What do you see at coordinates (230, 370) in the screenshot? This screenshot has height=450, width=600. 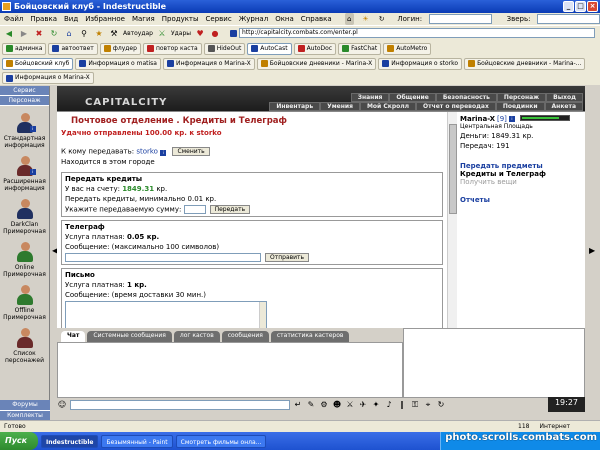 I see `chat-area` at bounding box center [230, 370].